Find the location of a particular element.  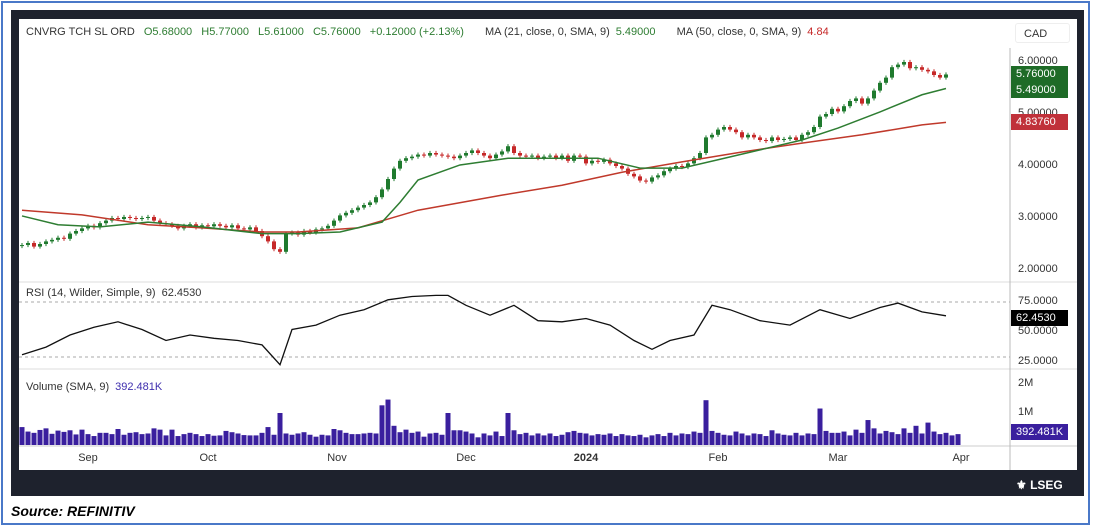

x-axis-label: Feb is located at coordinates (718, 458).